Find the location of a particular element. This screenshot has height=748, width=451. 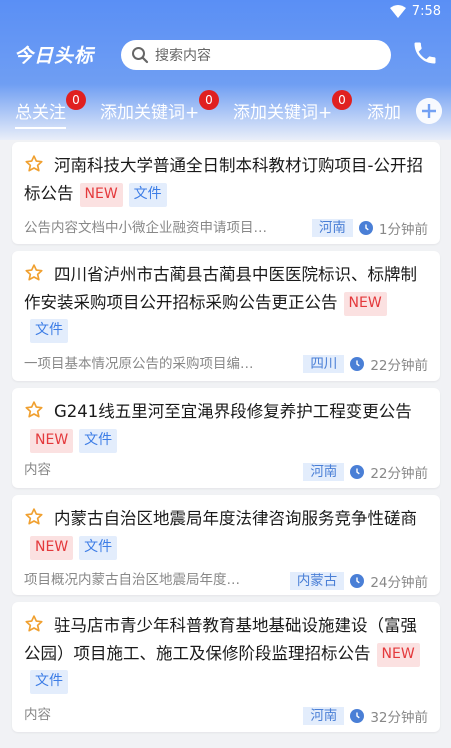

region-tag: 内蒙古 is located at coordinates (317, 581).